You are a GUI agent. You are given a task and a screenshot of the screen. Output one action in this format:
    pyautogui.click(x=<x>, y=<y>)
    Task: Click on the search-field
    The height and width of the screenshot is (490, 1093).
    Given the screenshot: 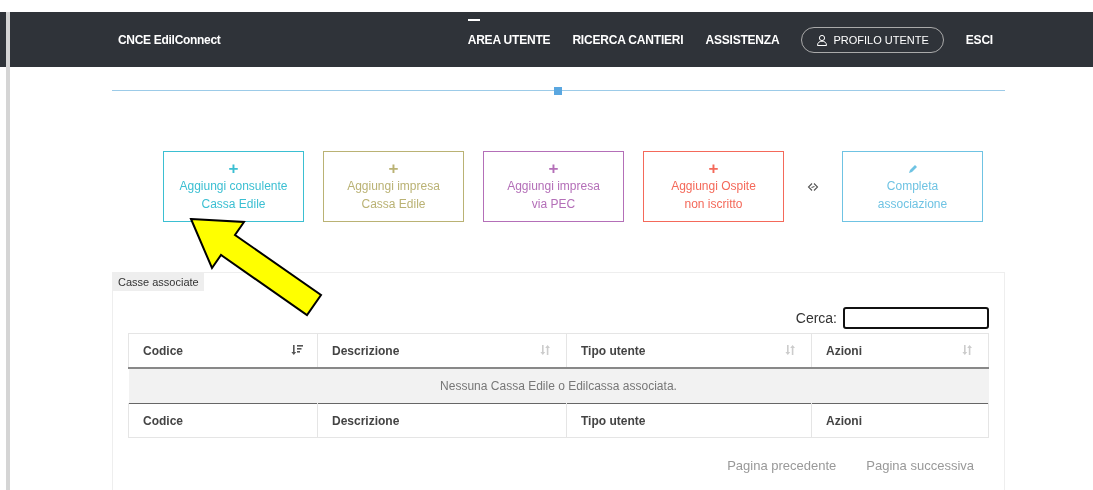 What is the action you would take?
    pyautogui.click(x=916, y=318)
    